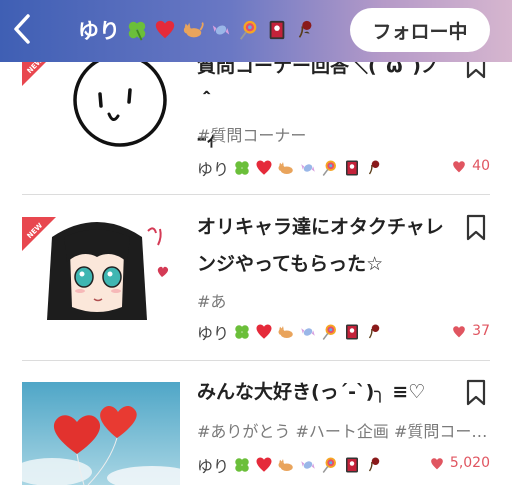 This screenshot has width=512, height=491. Describe the element at coordinates (344, 134) in the screenshot. I see `post-tags: #質問コーナー` at that location.